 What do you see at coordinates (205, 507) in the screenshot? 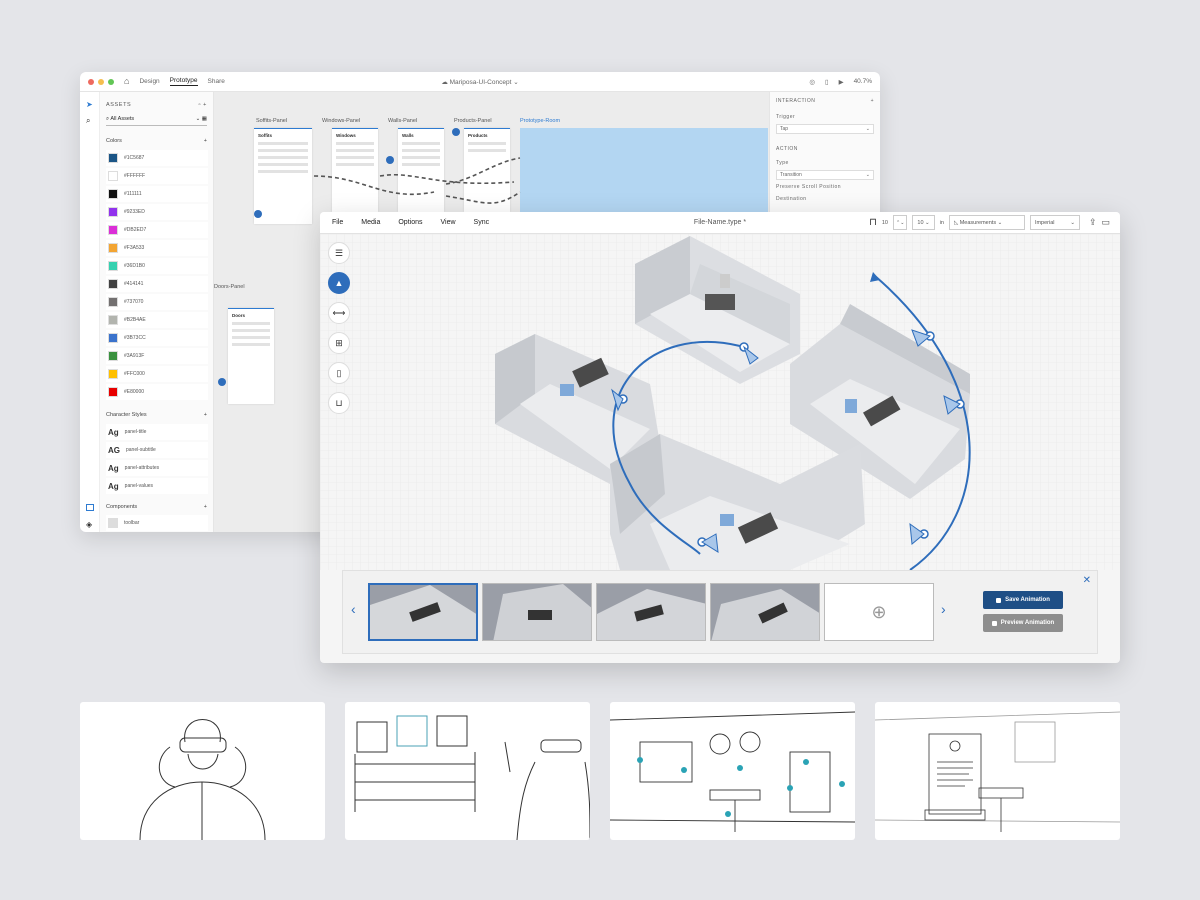
I see `add-component-icon: +` at bounding box center [205, 507].